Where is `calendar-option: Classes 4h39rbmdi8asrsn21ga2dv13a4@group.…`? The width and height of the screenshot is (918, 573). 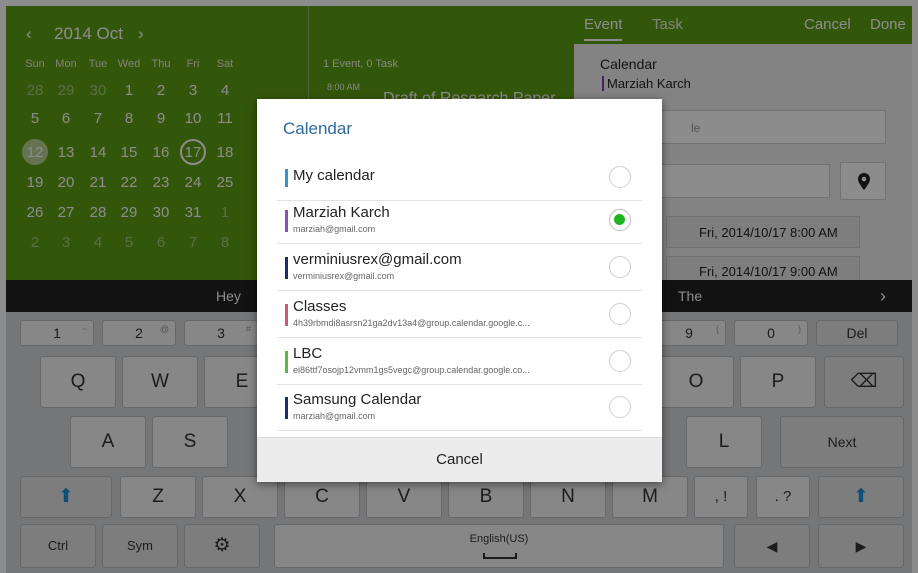
calendar-option: Classes 4h39rbmdi8asrsn21ga2dv13a4@group.… is located at coordinates (459, 315).